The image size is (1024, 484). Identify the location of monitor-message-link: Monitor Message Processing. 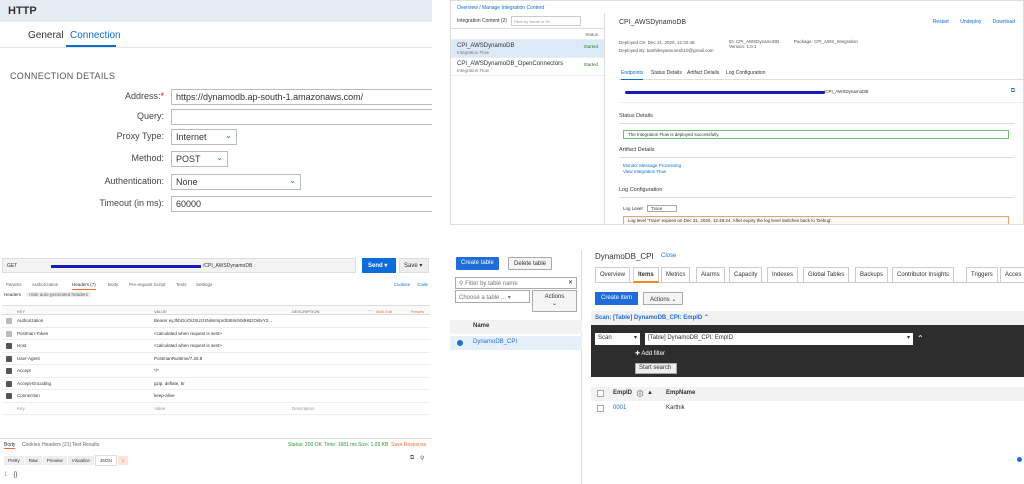
(652, 165).